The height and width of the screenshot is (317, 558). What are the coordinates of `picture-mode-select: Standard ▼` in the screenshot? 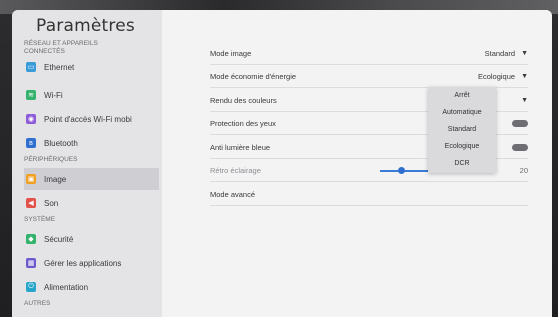 It's located at (506, 53).